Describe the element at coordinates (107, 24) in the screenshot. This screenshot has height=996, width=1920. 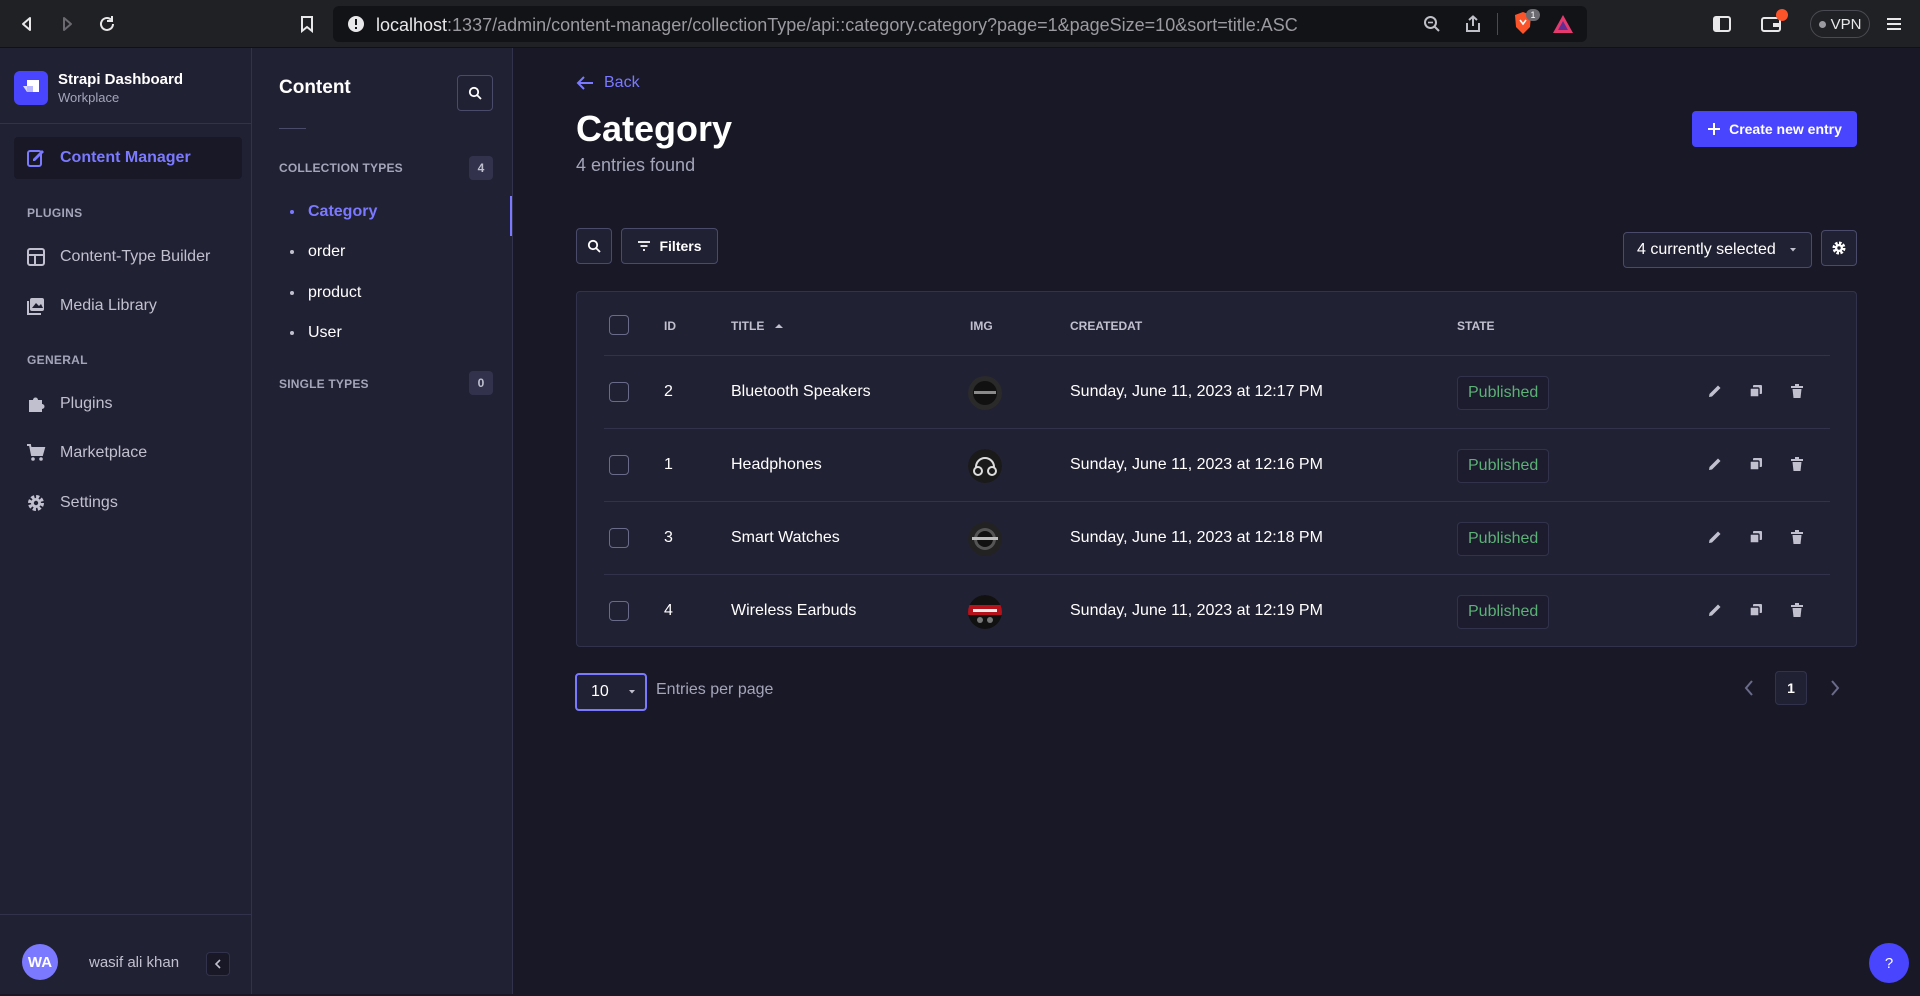
I see `browser-reload-icon` at that location.